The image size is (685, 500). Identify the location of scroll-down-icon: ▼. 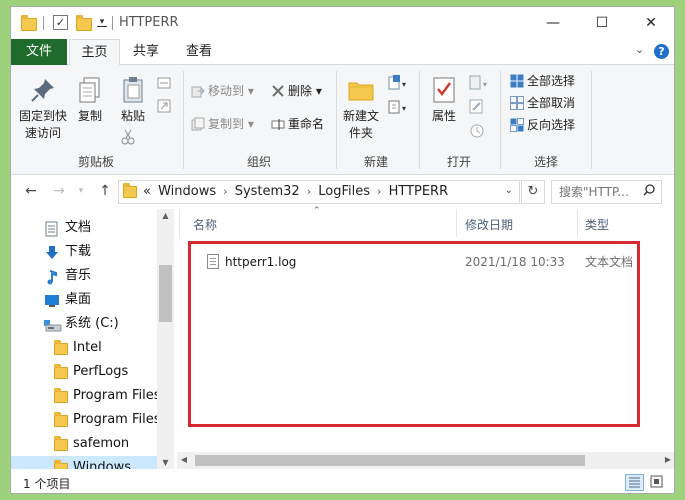
(165, 462).